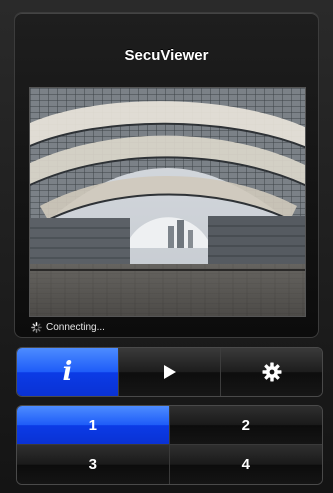 The height and width of the screenshot is (493, 333). What do you see at coordinates (93, 425) in the screenshot?
I see `channel-1-button: 1` at bounding box center [93, 425].